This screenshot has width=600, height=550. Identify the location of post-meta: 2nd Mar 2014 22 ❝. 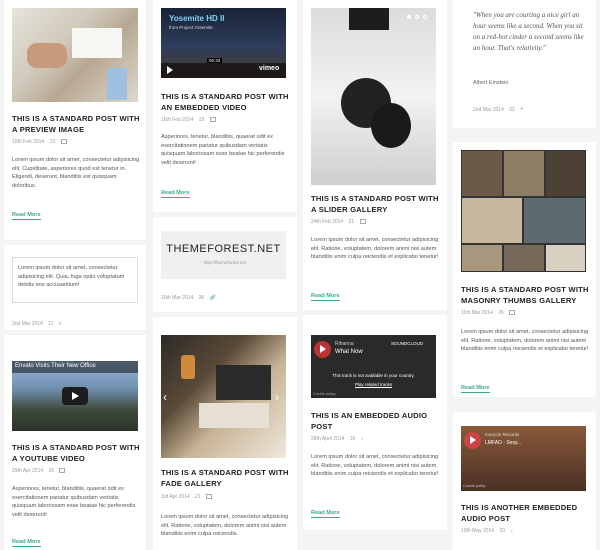
(500, 110).